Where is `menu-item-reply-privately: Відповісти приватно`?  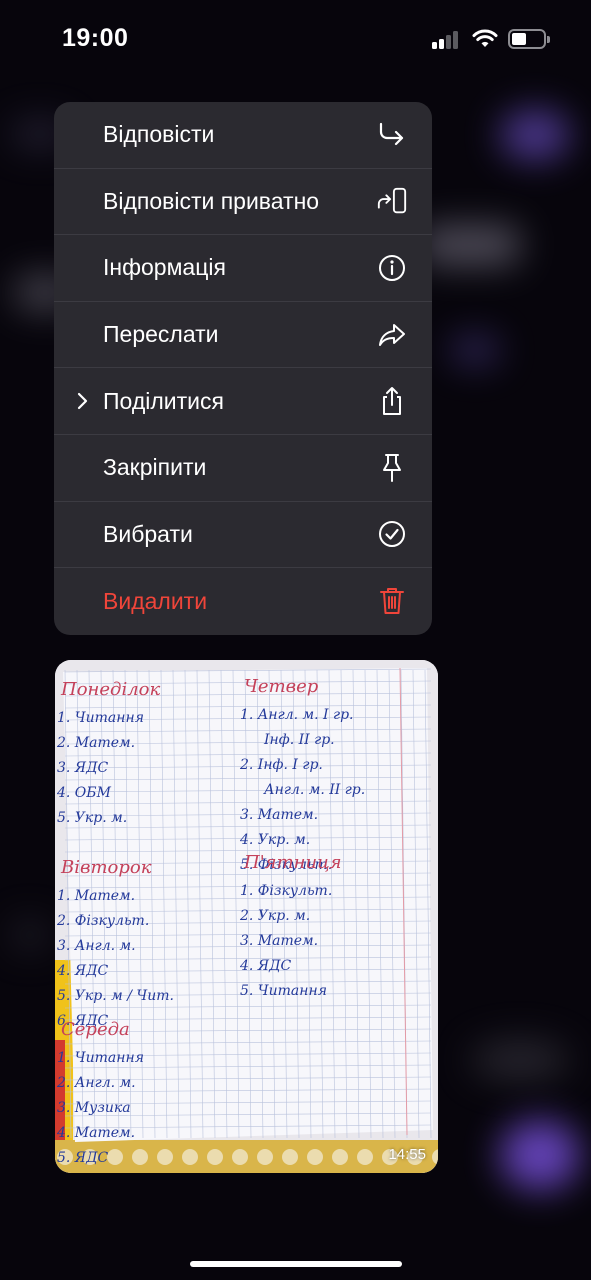 menu-item-reply-privately: Відповісти приватно is located at coordinates (243, 202).